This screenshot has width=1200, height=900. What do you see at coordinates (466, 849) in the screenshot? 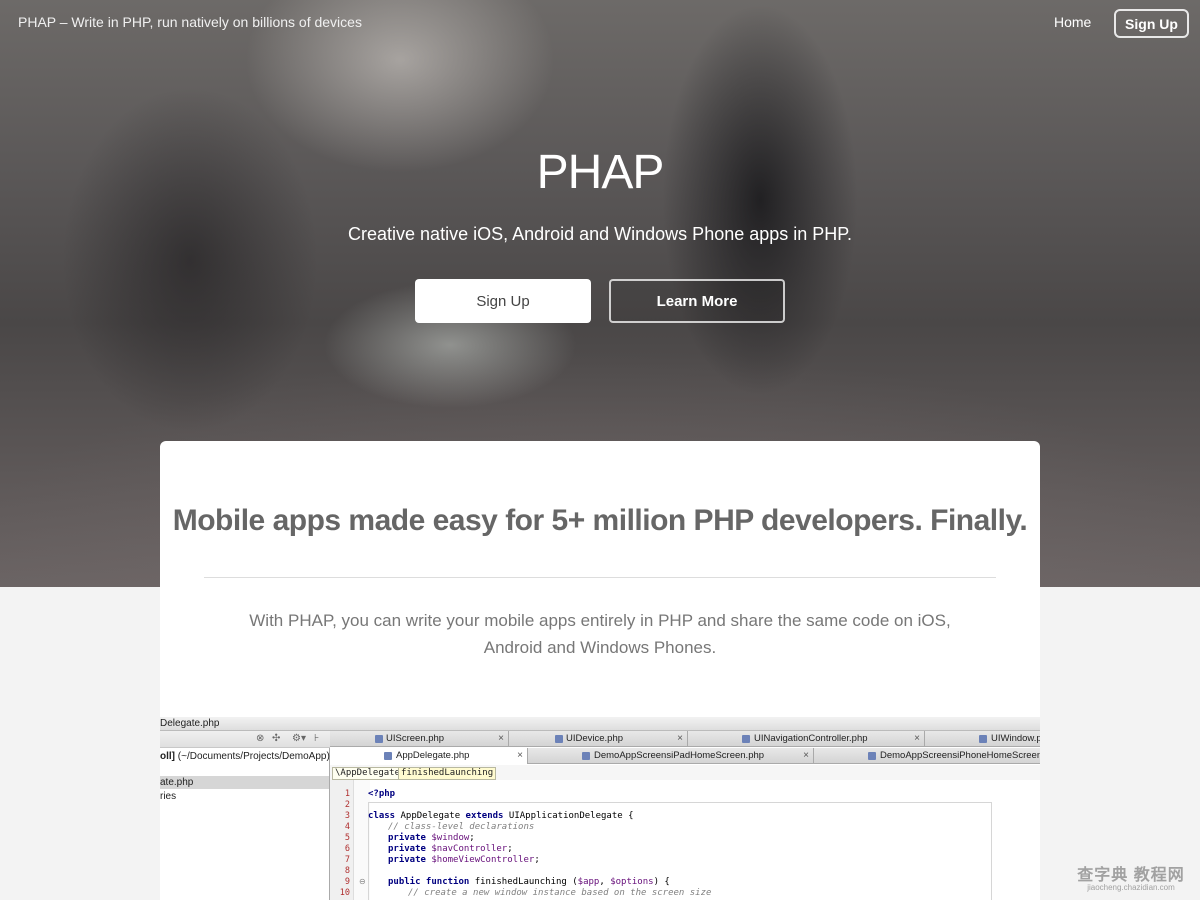
I see `code-token: $navController` at bounding box center [466, 849].